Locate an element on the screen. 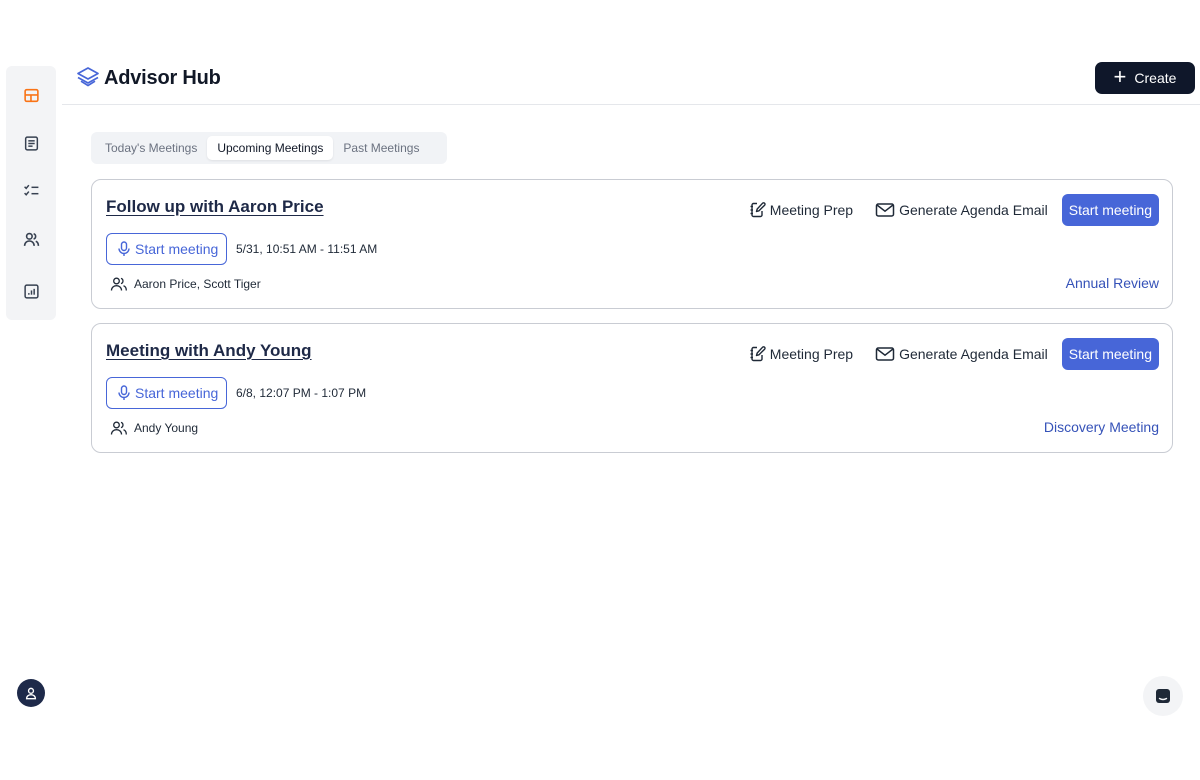  user-icon is located at coordinates (31, 693).